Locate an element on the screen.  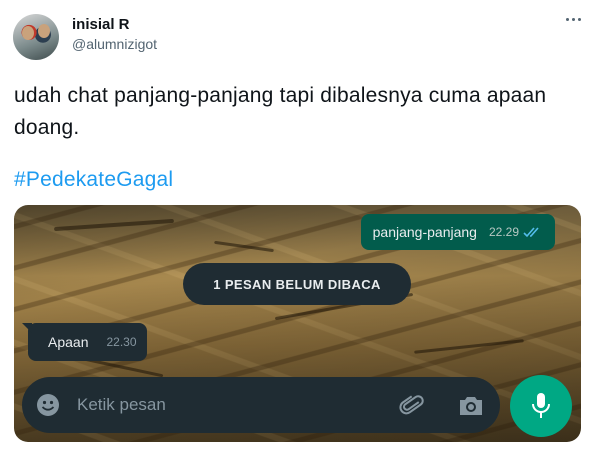
emoji-icon is located at coordinates (48, 405).